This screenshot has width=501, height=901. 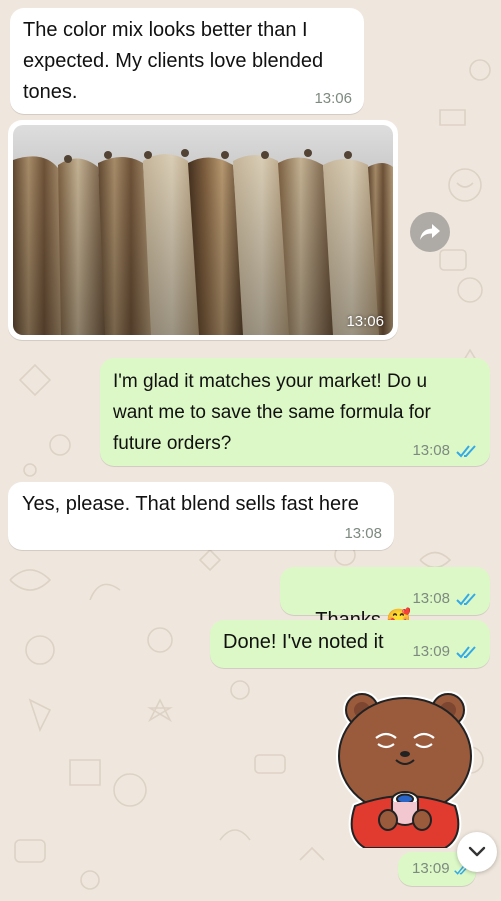 I want to click on message-text: Done! I've noted it, so click(x=303, y=642).